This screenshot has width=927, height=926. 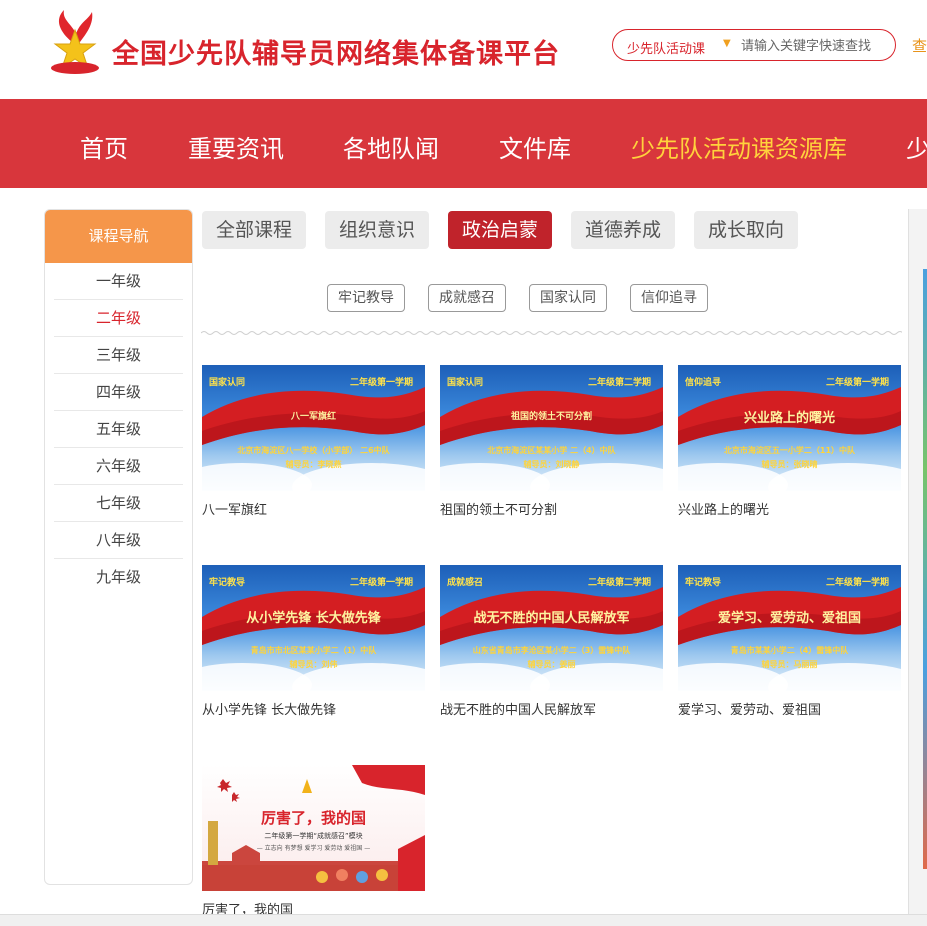 I want to click on tab-moral: 道德养成, so click(x=623, y=230).